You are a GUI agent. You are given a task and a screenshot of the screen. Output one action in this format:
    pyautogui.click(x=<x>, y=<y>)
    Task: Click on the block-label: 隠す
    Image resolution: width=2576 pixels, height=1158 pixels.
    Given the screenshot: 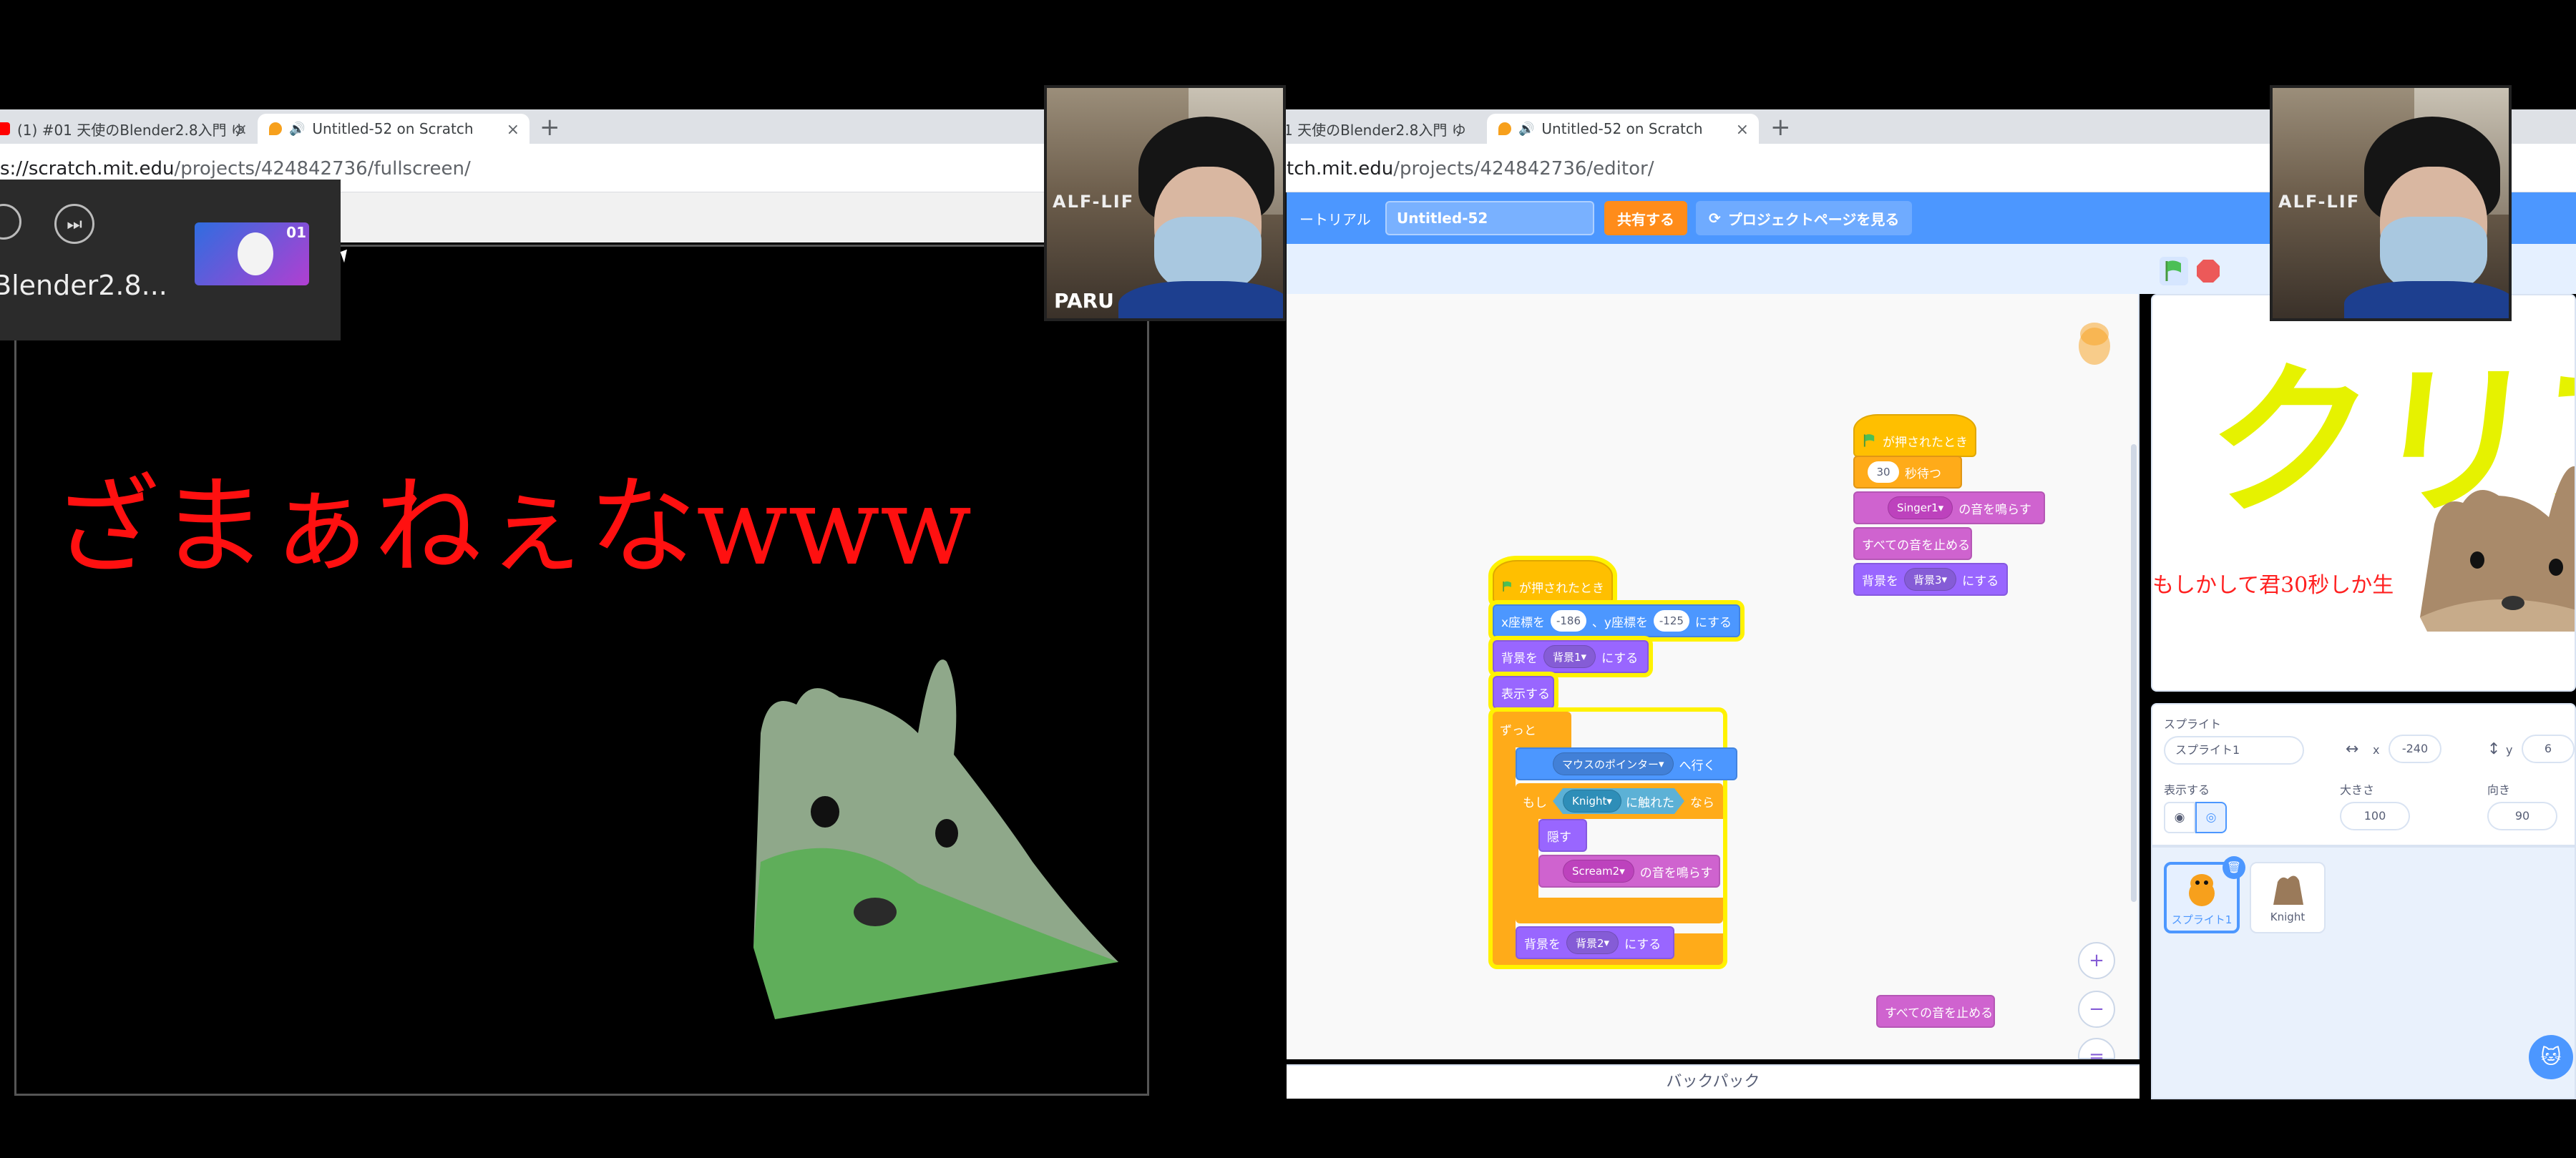 What is the action you would take?
    pyautogui.click(x=1559, y=837)
    